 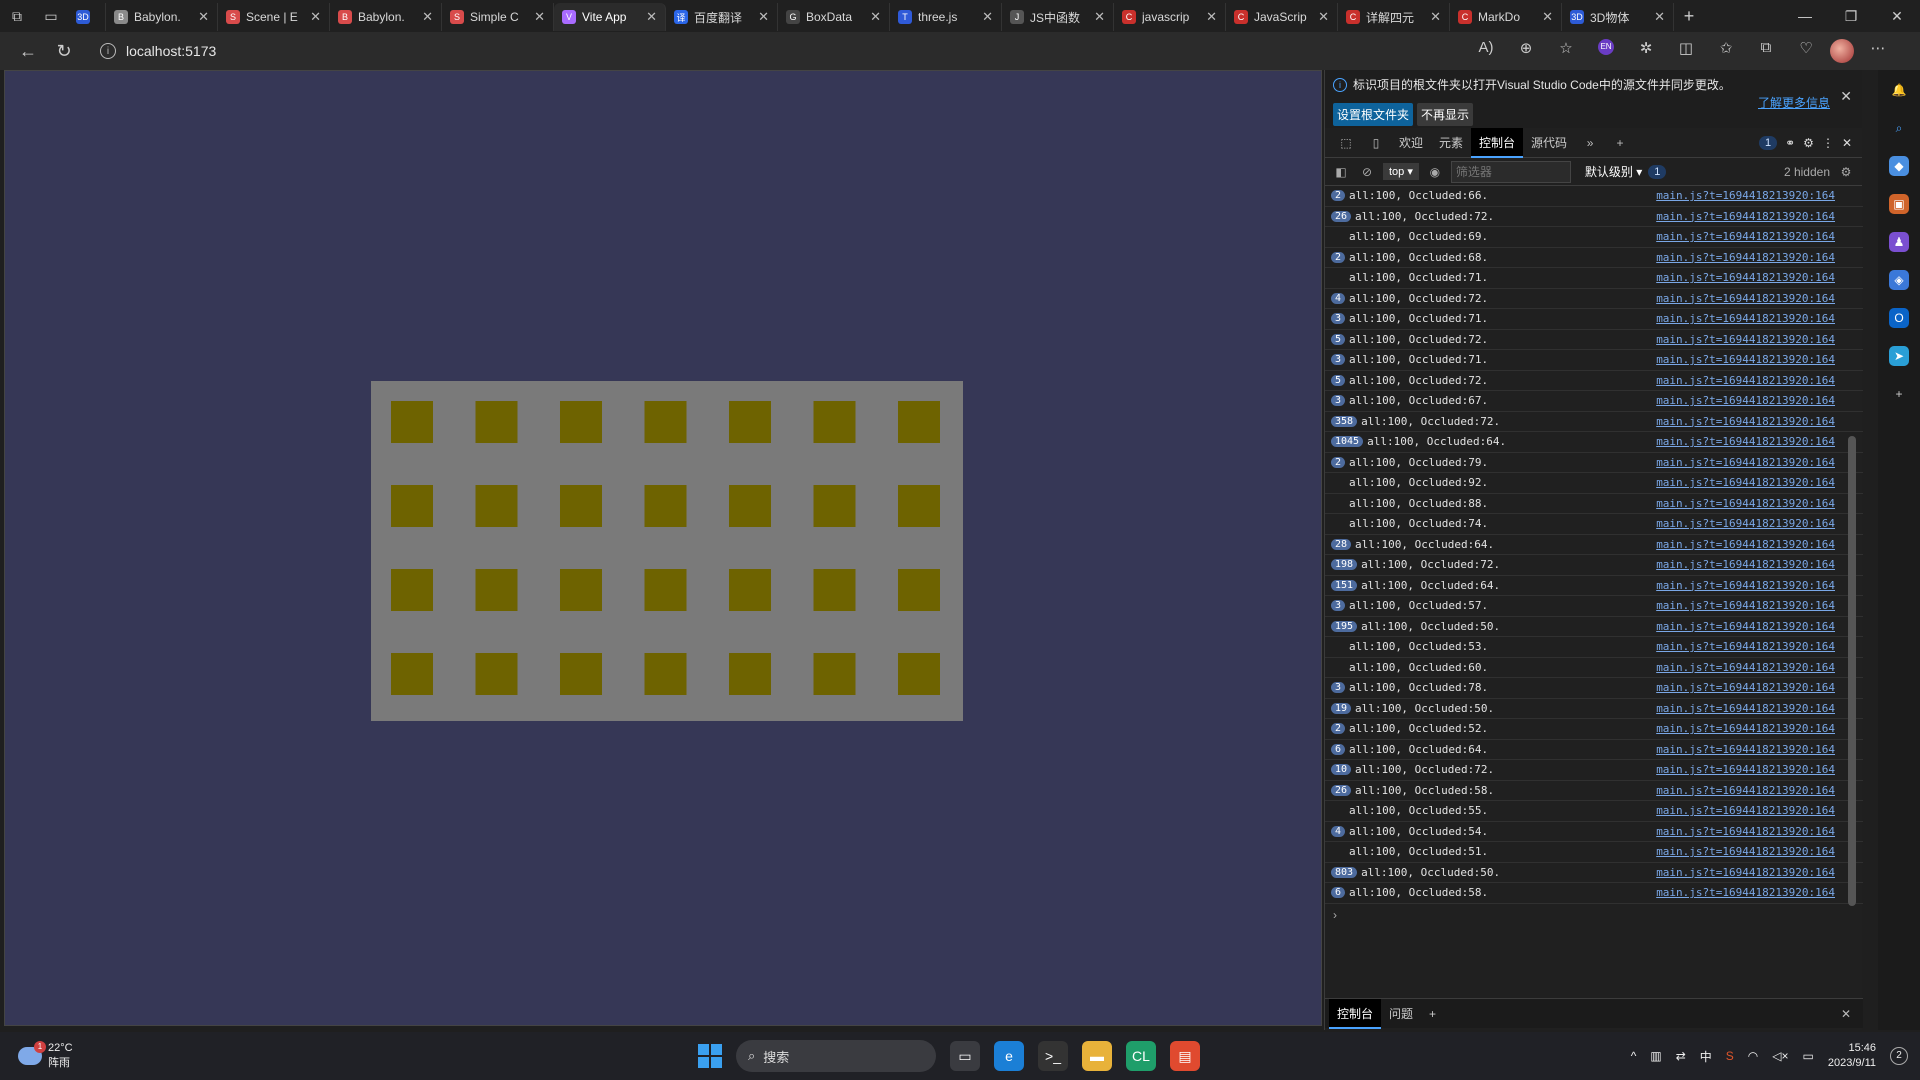 What do you see at coordinates (1808, 1056) in the screenshot?
I see `battery-icon: ▭` at bounding box center [1808, 1056].